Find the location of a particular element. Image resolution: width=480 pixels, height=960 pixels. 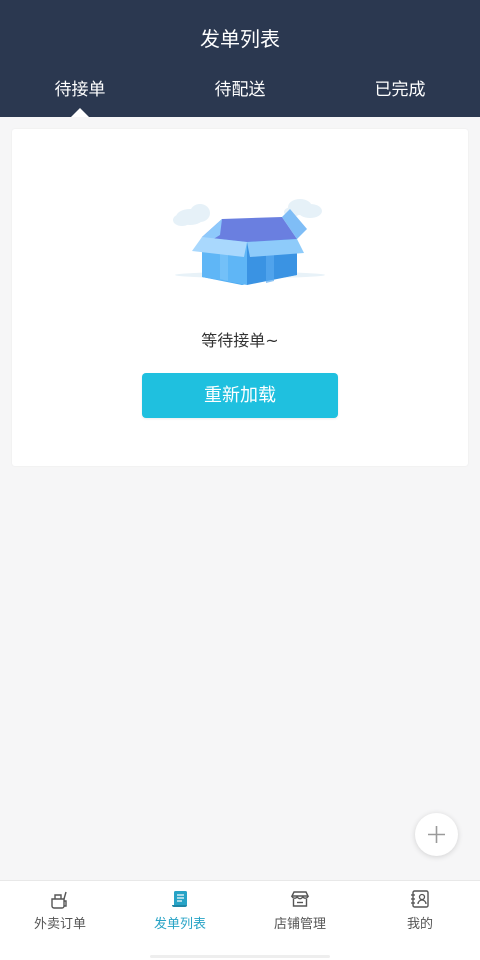

nav-profile: 我的 is located at coordinates (420, 920).